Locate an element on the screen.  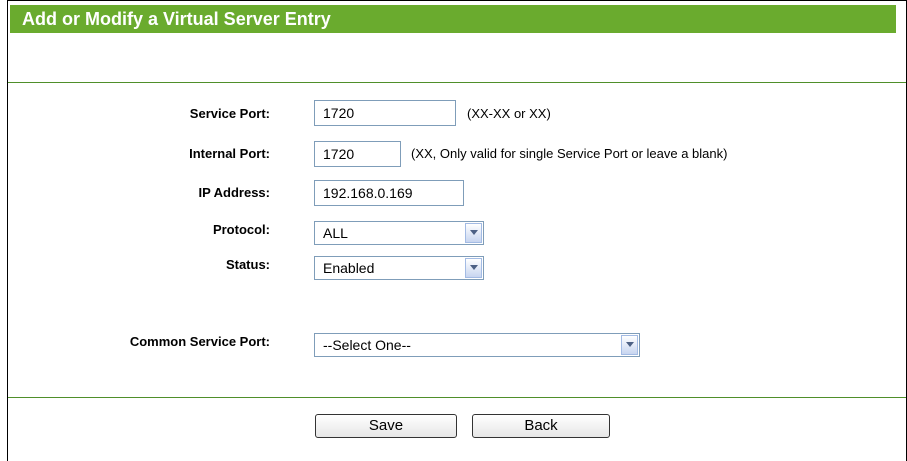
service-port-label: Service Port: is located at coordinates (229, 113).